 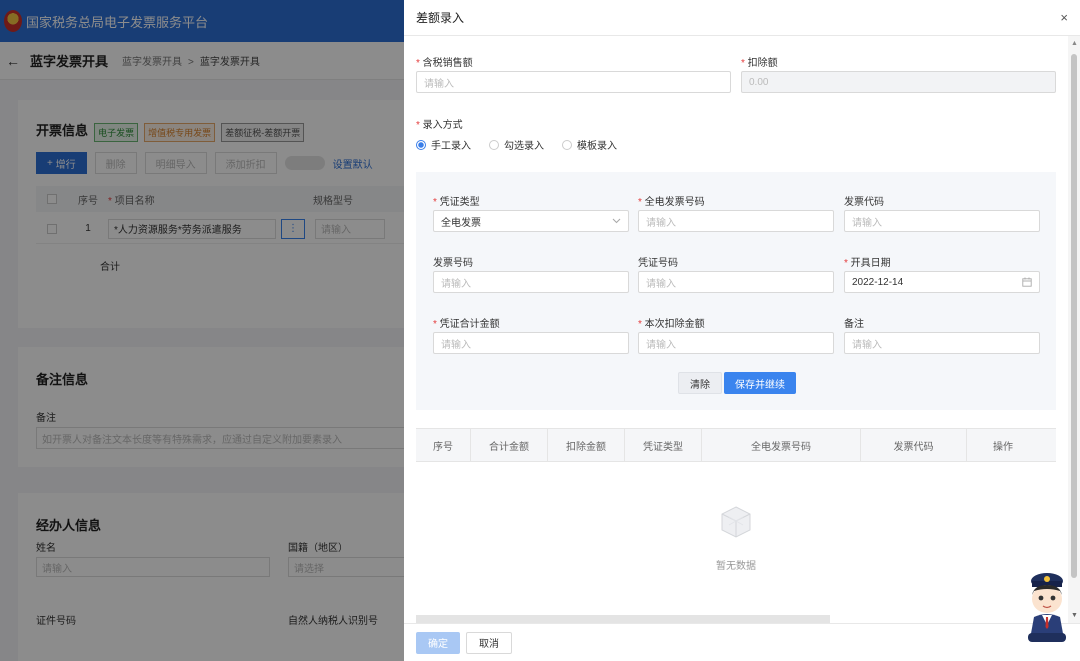 I want to click on calendar-icon, so click(x=1027, y=282).